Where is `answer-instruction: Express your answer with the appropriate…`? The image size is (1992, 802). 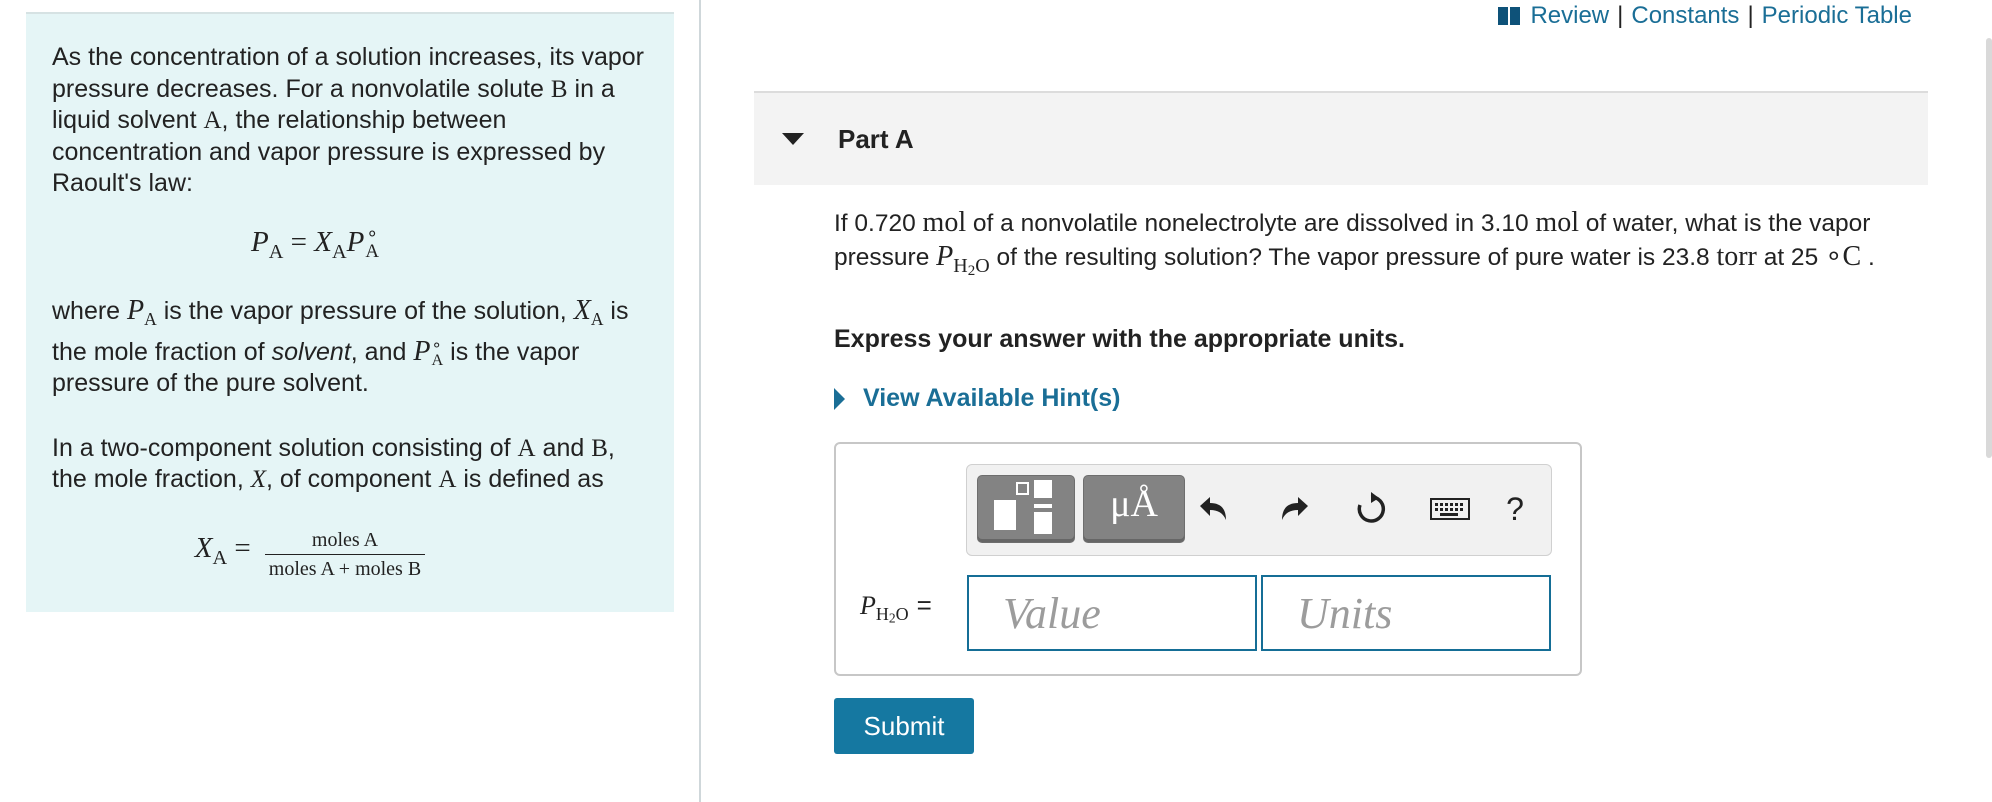 answer-instruction: Express your answer with the appropriate… is located at coordinates (1119, 339).